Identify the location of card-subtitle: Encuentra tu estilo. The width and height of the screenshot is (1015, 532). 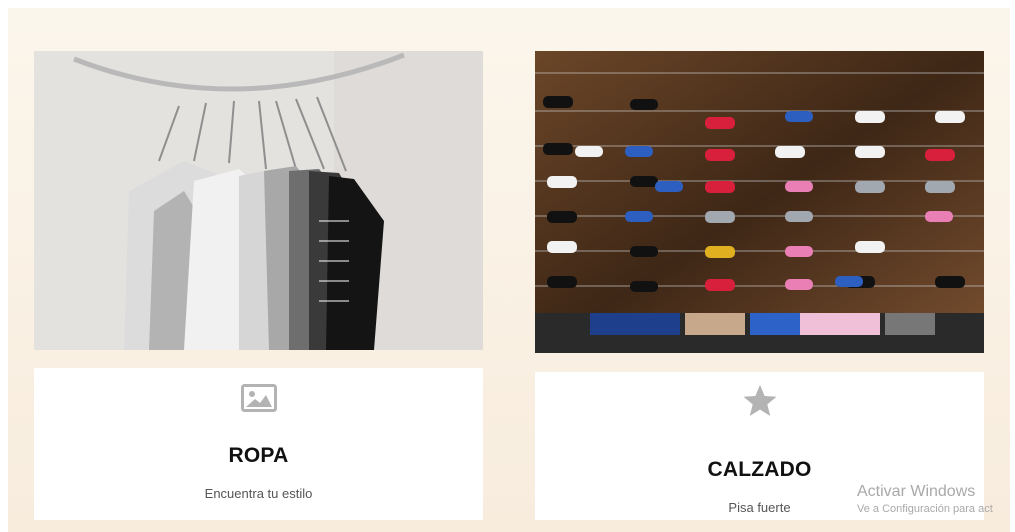
(258, 493).